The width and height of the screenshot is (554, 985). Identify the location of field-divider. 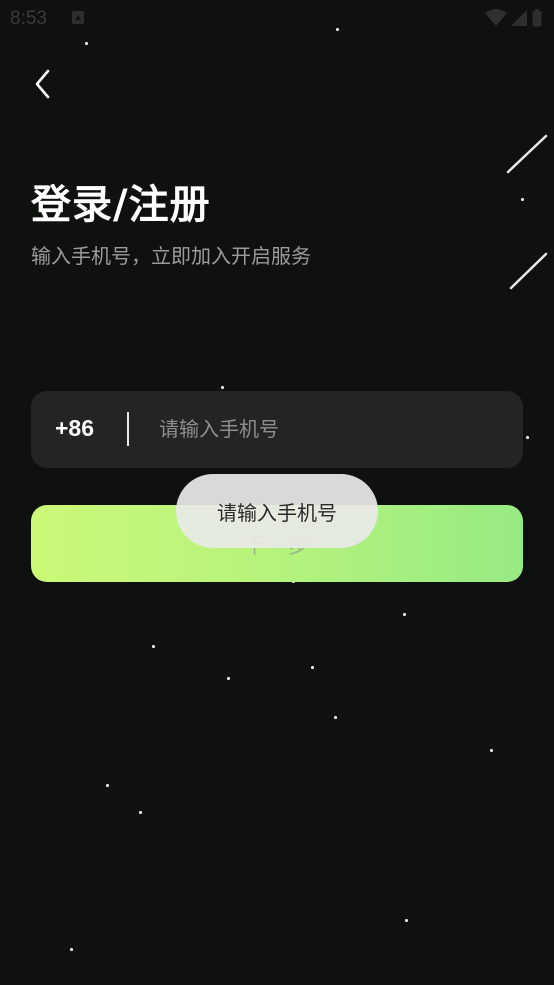
(128, 429).